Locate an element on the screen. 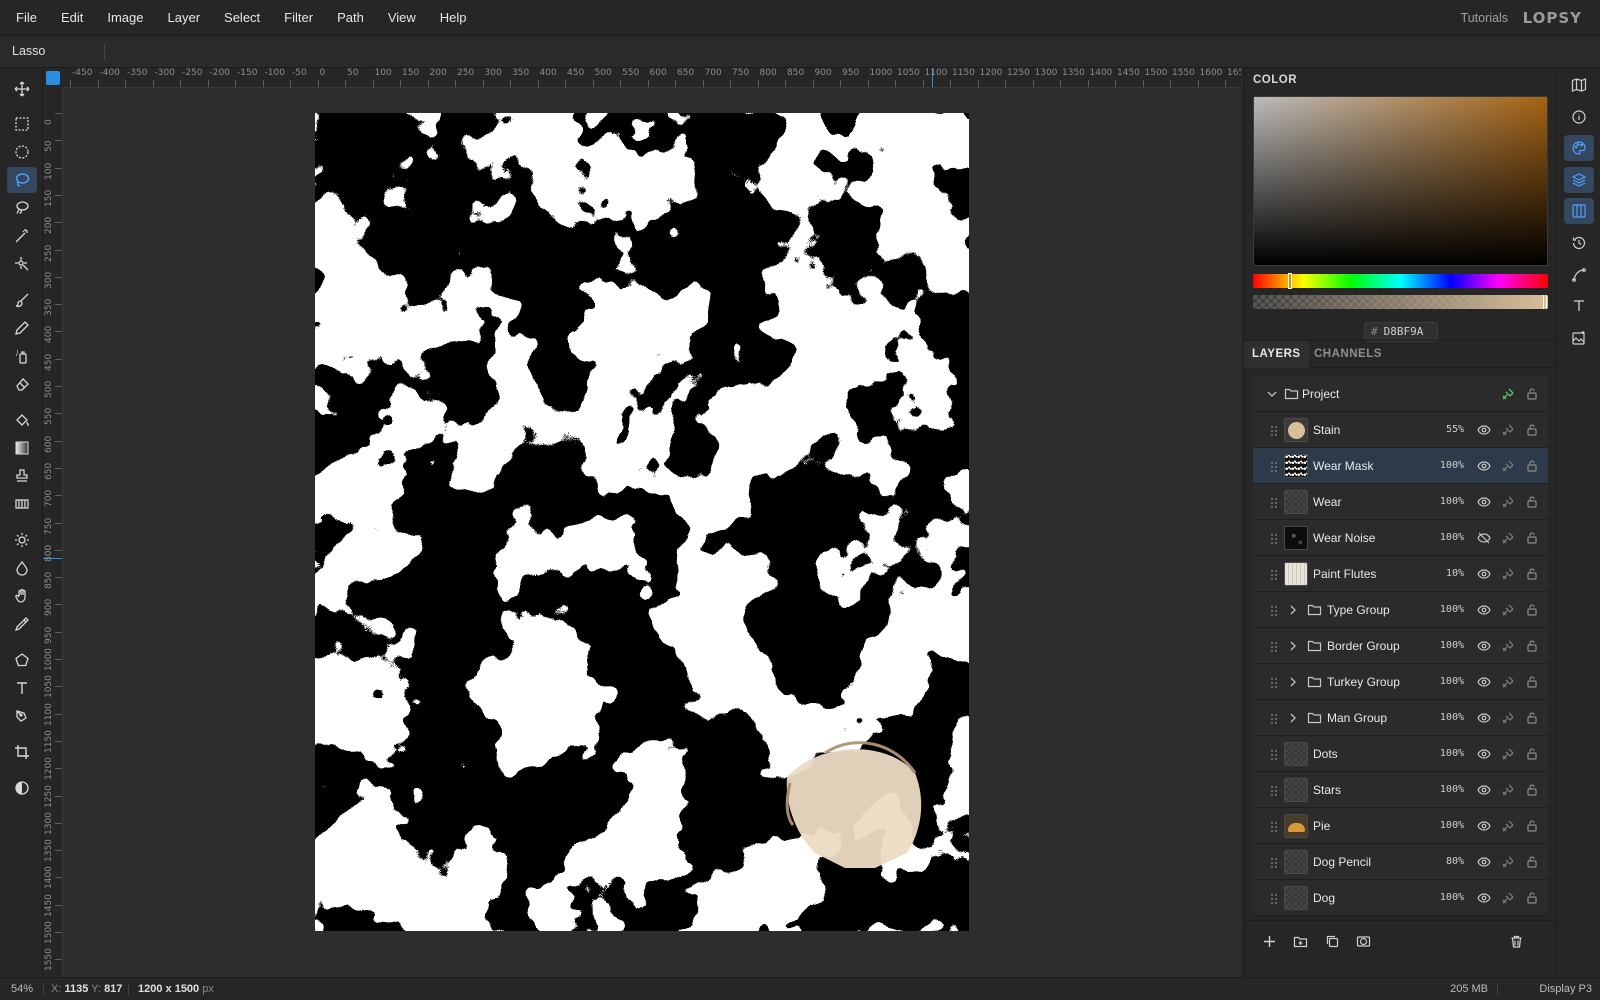 The image size is (1600, 1000). layer-group-row: Man Group 100% is located at coordinates (1400, 718).